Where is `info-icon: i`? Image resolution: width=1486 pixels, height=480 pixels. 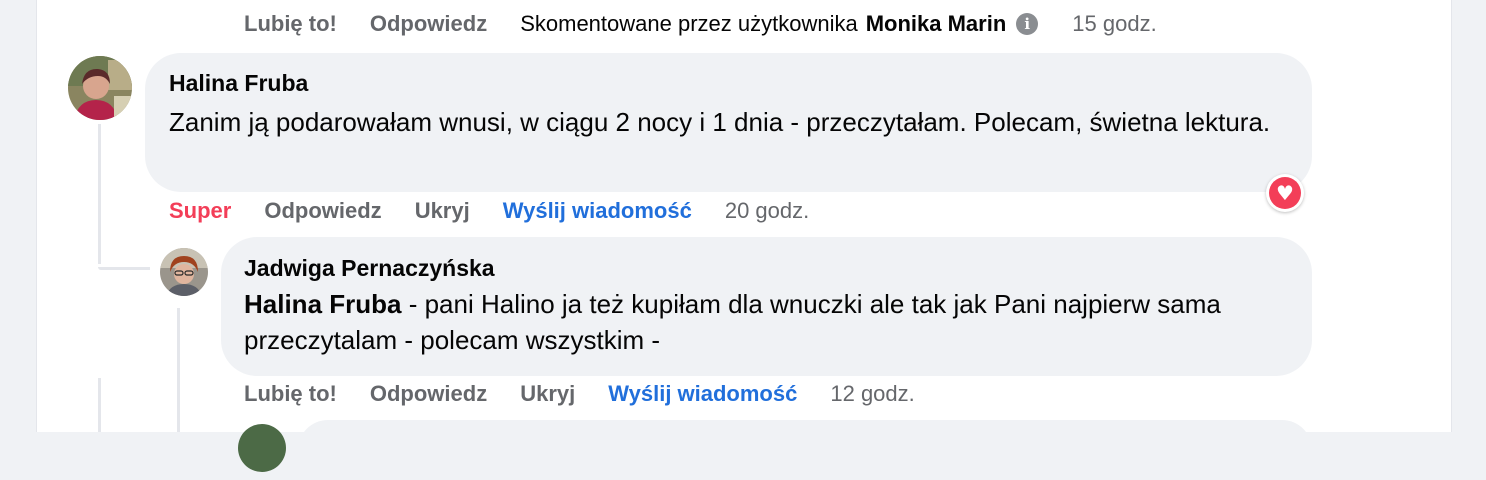 info-icon: i is located at coordinates (1027, 24).